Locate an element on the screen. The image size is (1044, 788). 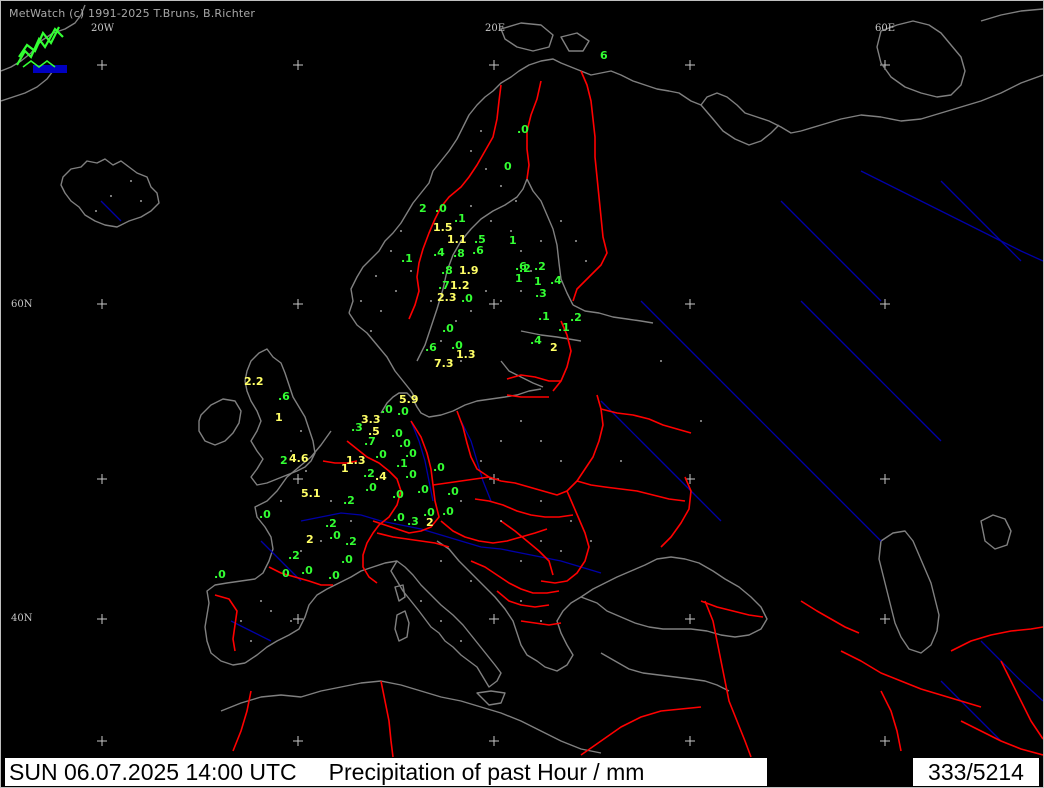
longitude-label-20w: 20W is located at coordinates (103, 28).